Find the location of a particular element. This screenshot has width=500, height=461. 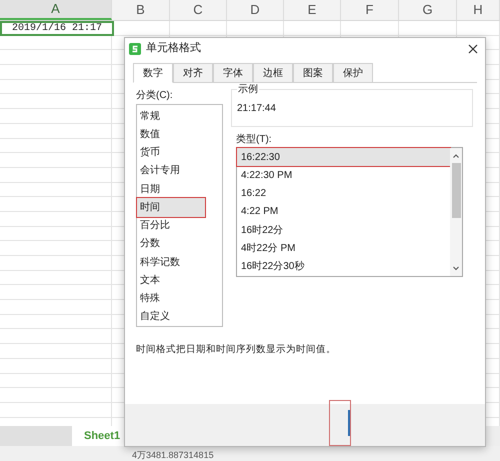

category-item: 特殊 is located at coordinates (179, 299).